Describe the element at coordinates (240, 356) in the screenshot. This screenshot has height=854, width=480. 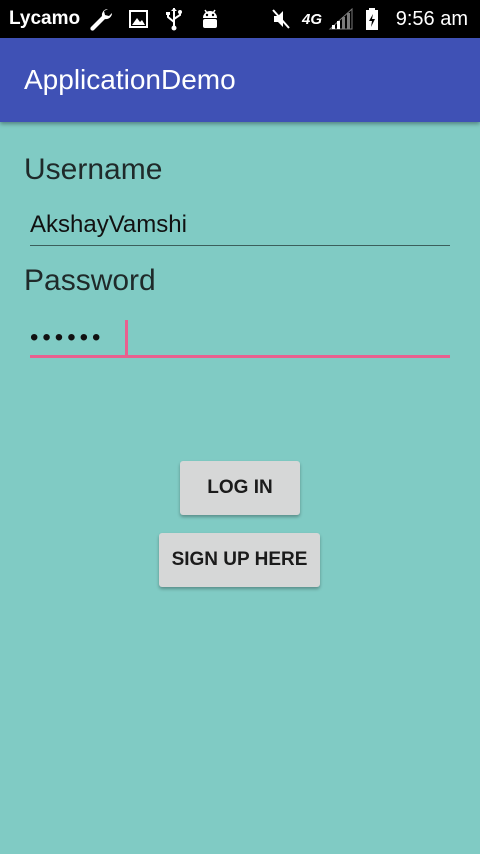
I see `password-underline` at that location.